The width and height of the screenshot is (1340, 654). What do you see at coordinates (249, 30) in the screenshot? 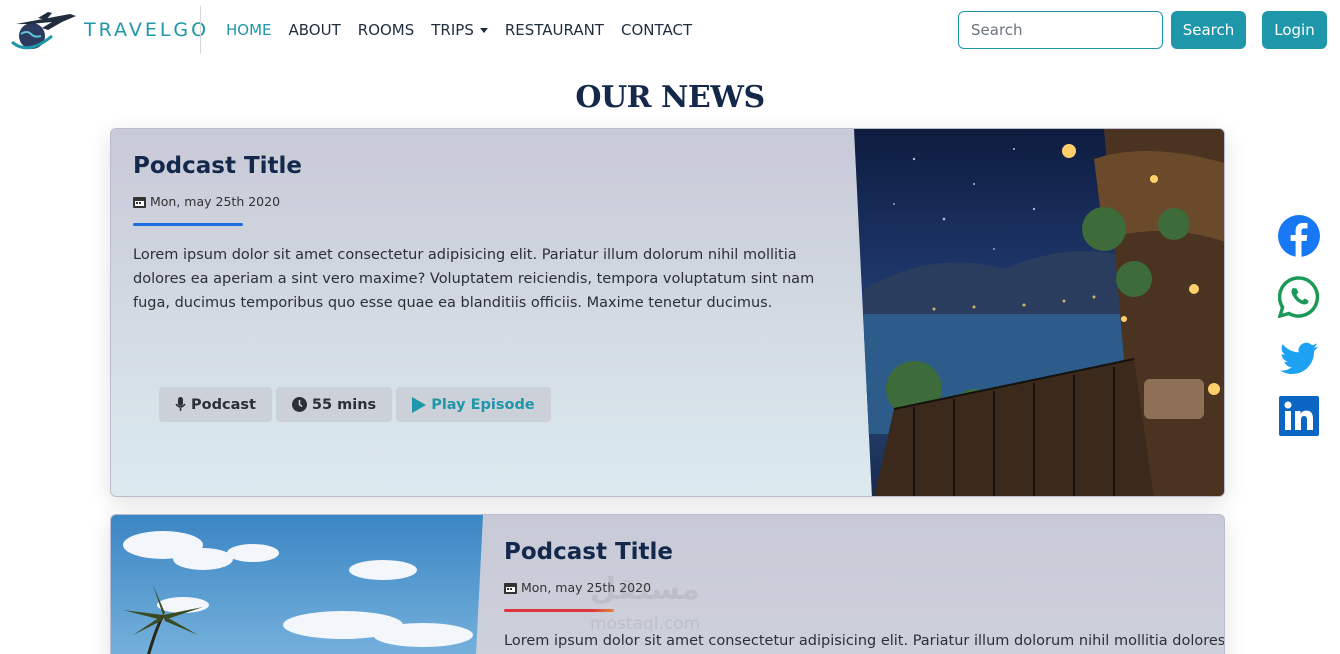
I see `nav-home: HOME` at bounding box center [249, 30].